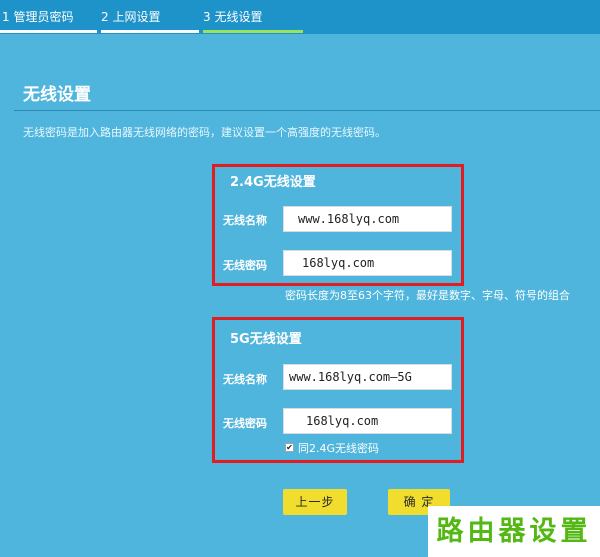 This screenshot has width=600, height=557. Describe the element at coordinates (245, 220) in the screenshot. I see `band24-name-label: 无线名称` at that location.